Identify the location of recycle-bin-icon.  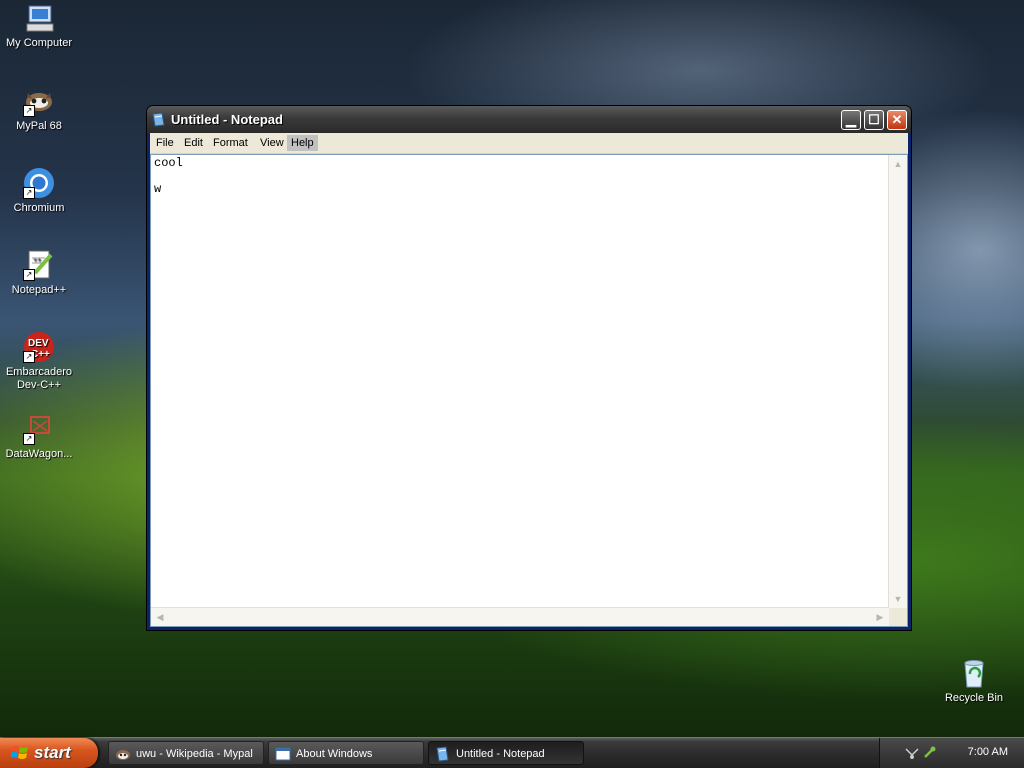
(974, 673).